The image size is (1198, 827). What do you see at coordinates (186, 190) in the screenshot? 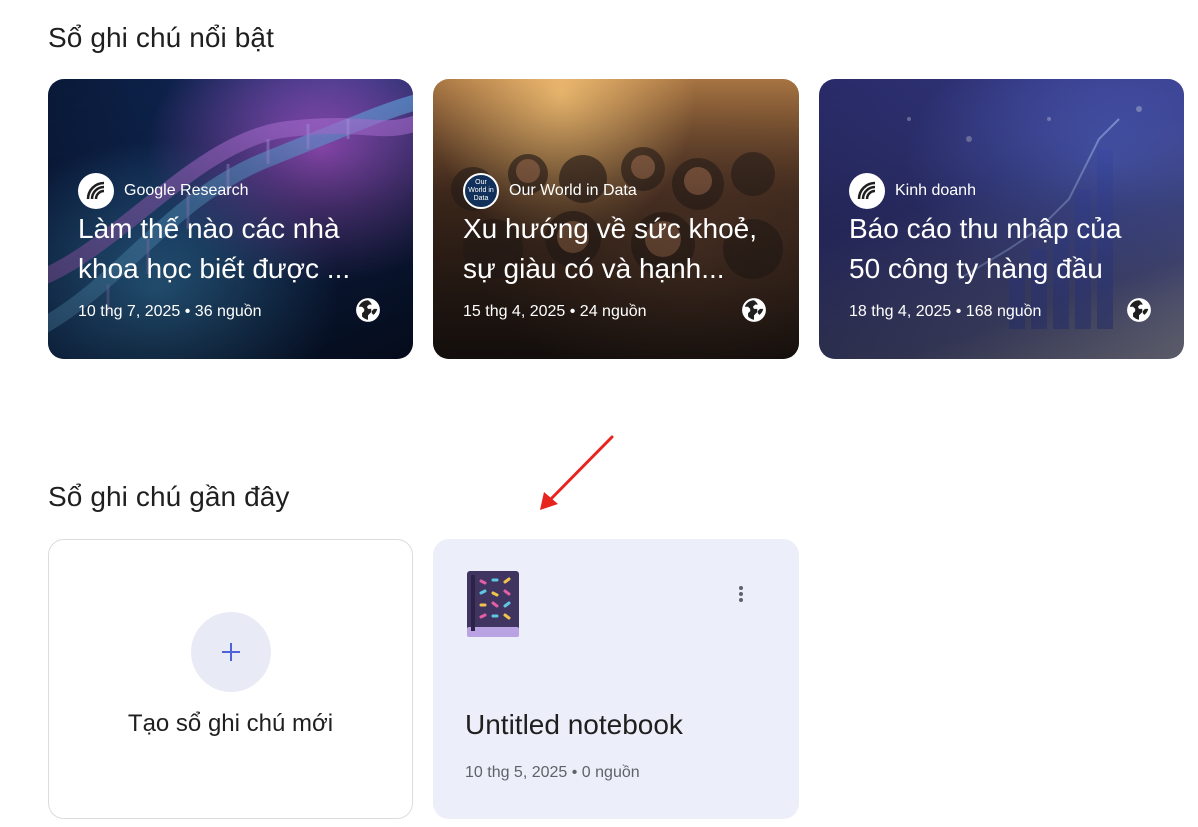
I see `card-source-name: Google Research` at bounding box center [186, 190].